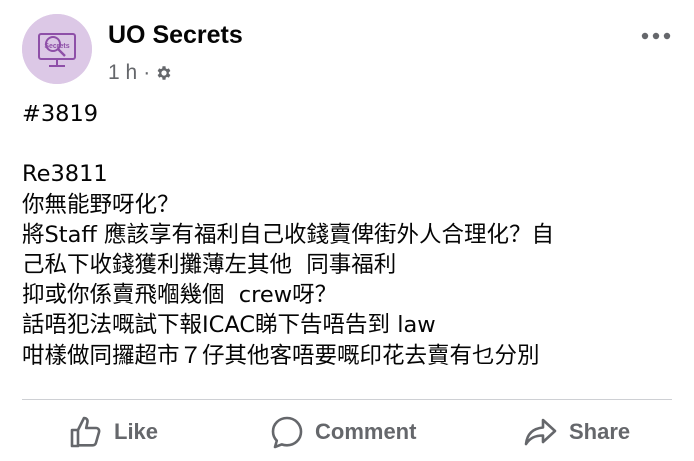 This screenshot has width=694, height=461. I want to click on share-label: Share, so click(600, 431).